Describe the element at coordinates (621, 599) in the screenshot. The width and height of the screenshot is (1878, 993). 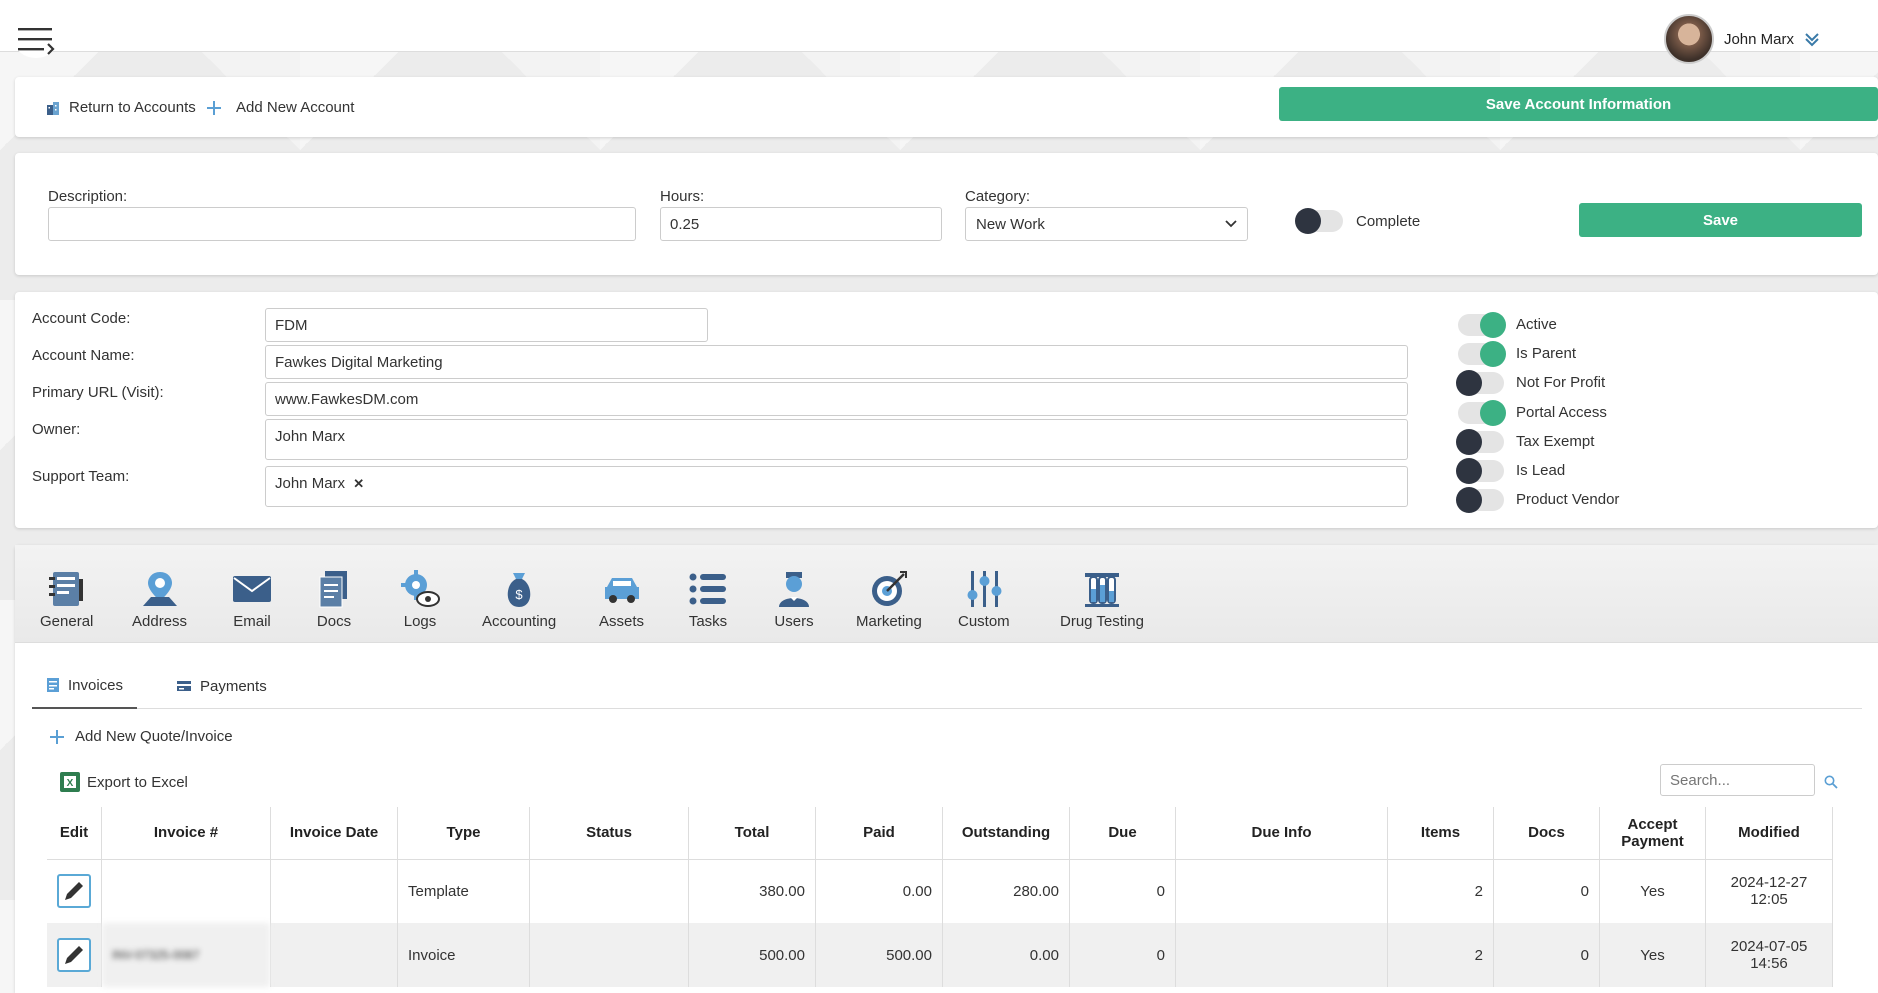
I see `tab-assets: Assets` at that location.